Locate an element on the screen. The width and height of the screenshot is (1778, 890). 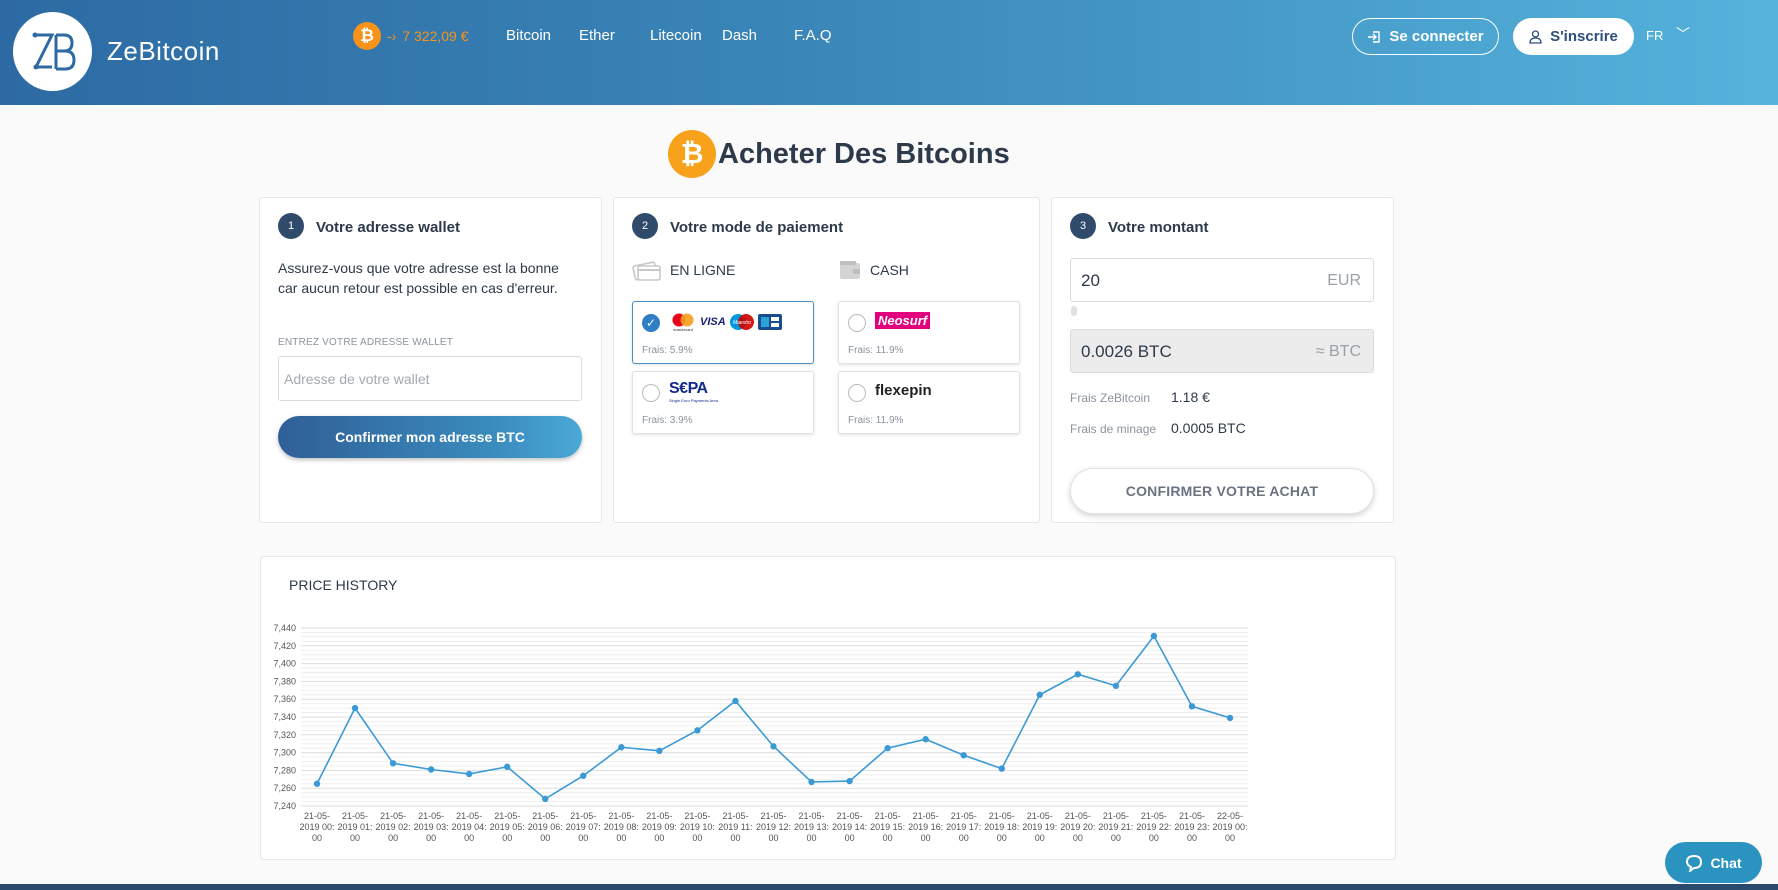
chat-button: Chat is located at coordinates (1713, 862).